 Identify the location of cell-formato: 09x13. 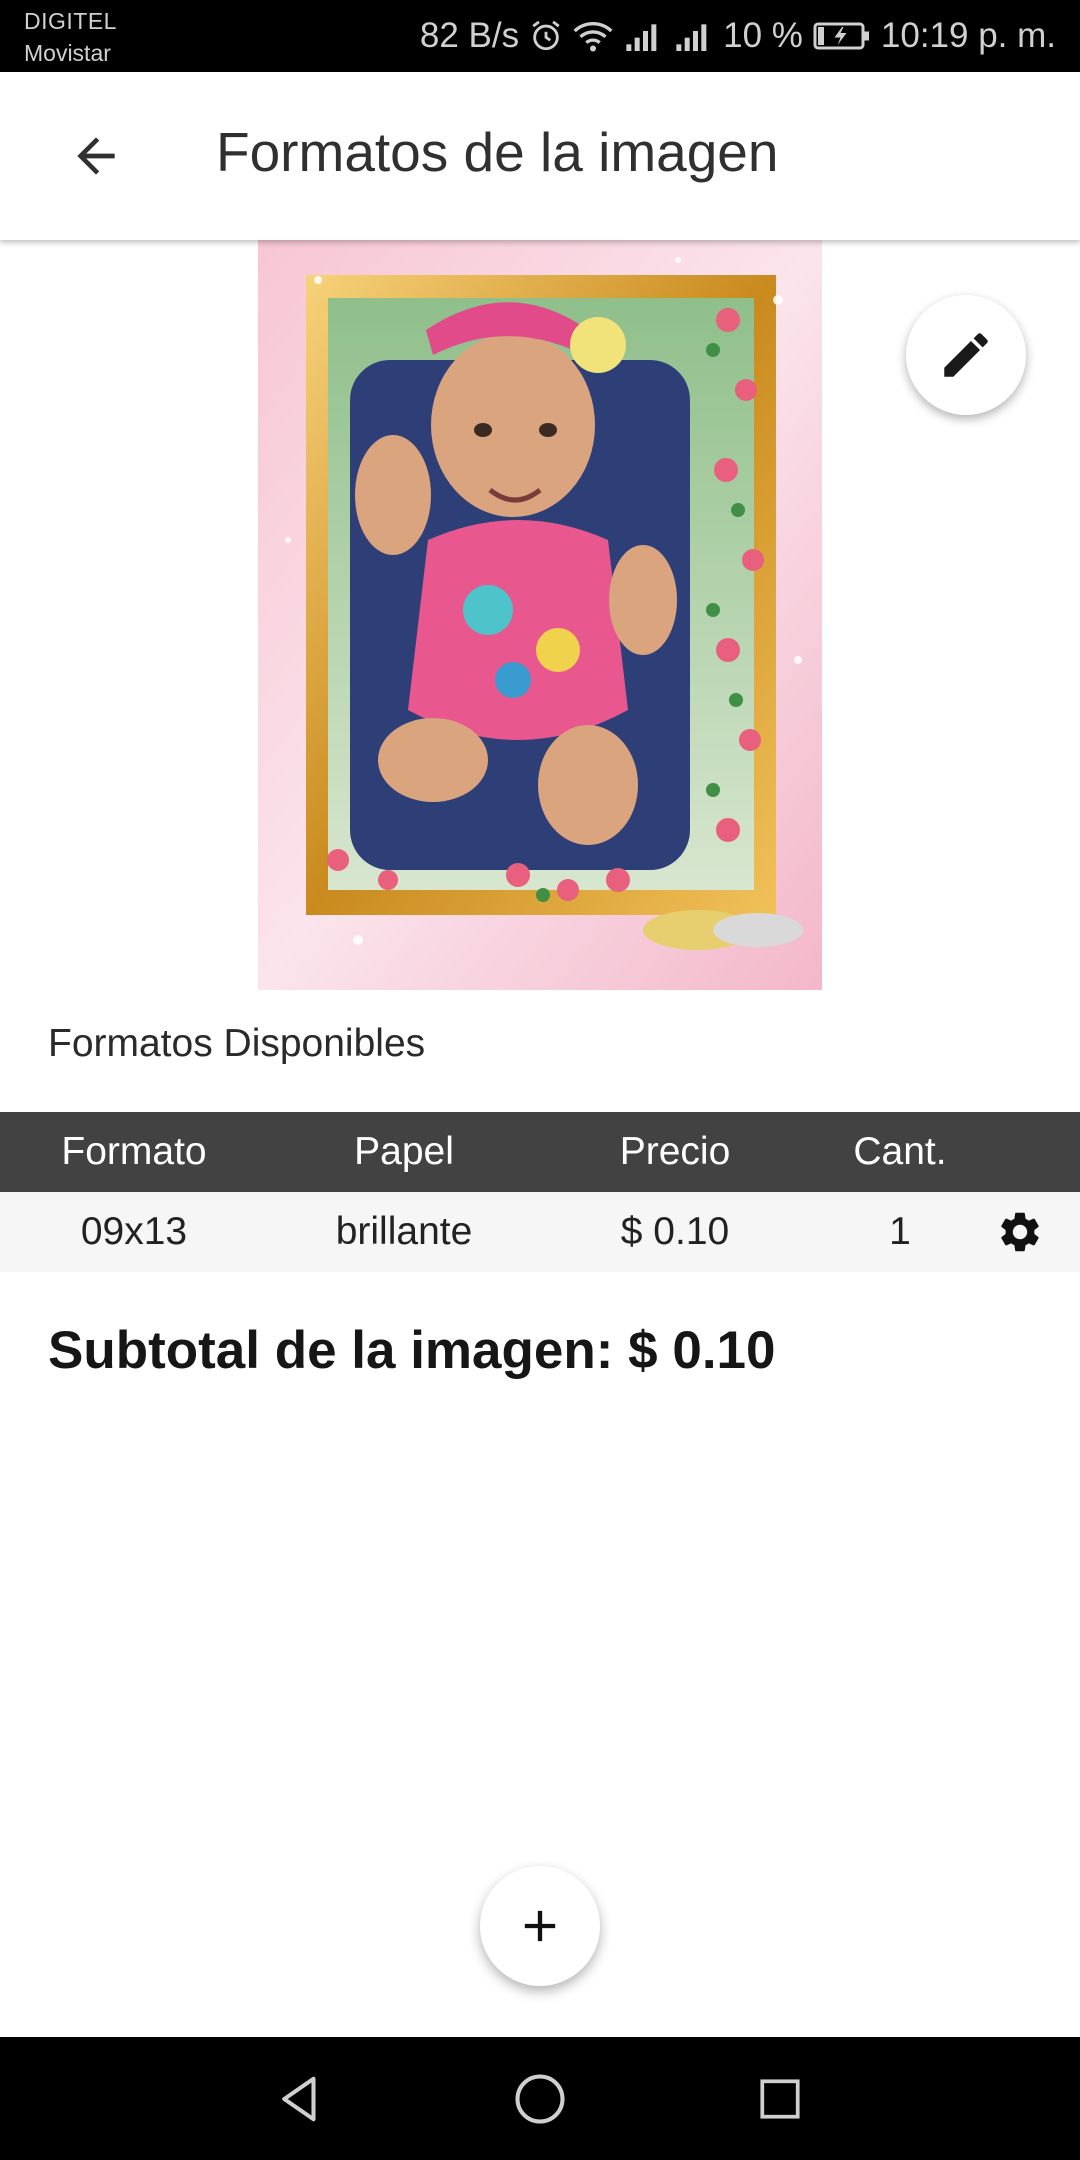
(134, 1231).